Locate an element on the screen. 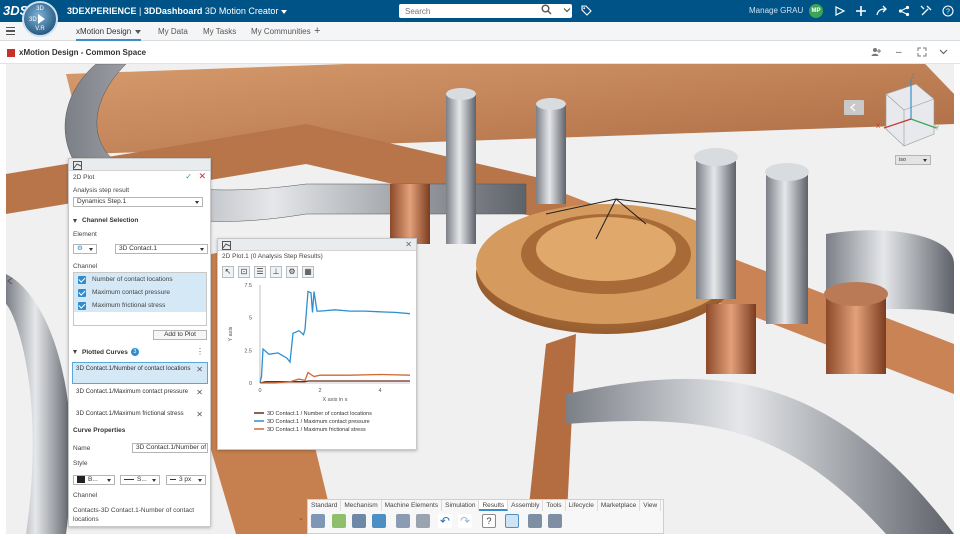 This screenshot has width=960, height=540. curve-properties-header: Curve Properties is located at coordinates (99, 430).